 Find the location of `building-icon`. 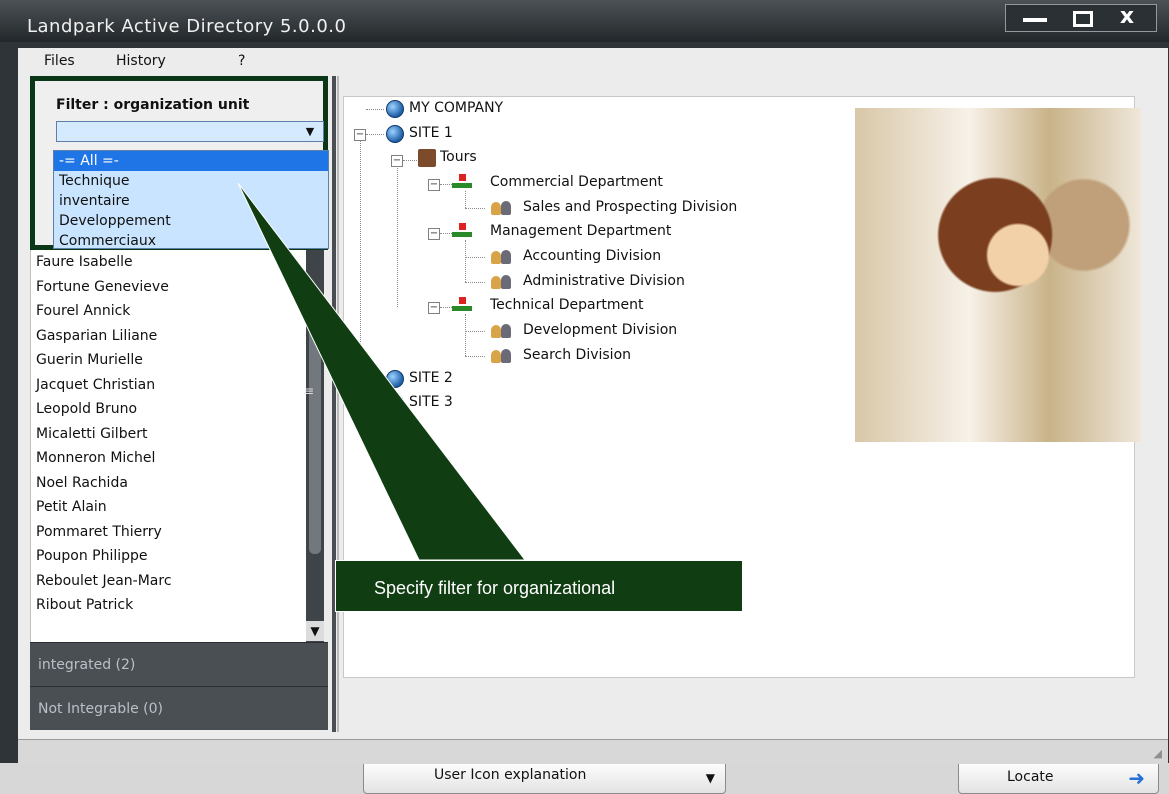

building-icon is located at coordinates (427, 158).